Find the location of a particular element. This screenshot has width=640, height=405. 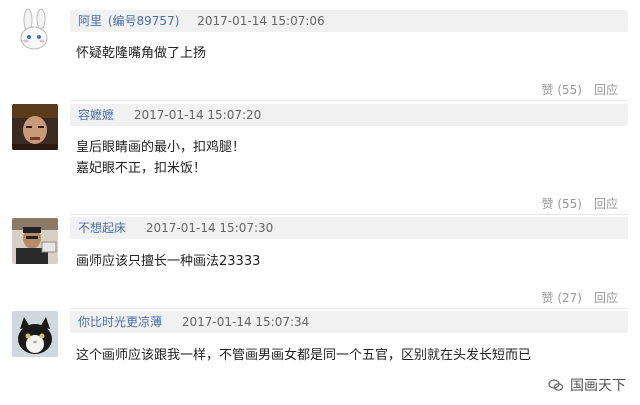

man-avatar-icon is located at coordinates (35, 241).